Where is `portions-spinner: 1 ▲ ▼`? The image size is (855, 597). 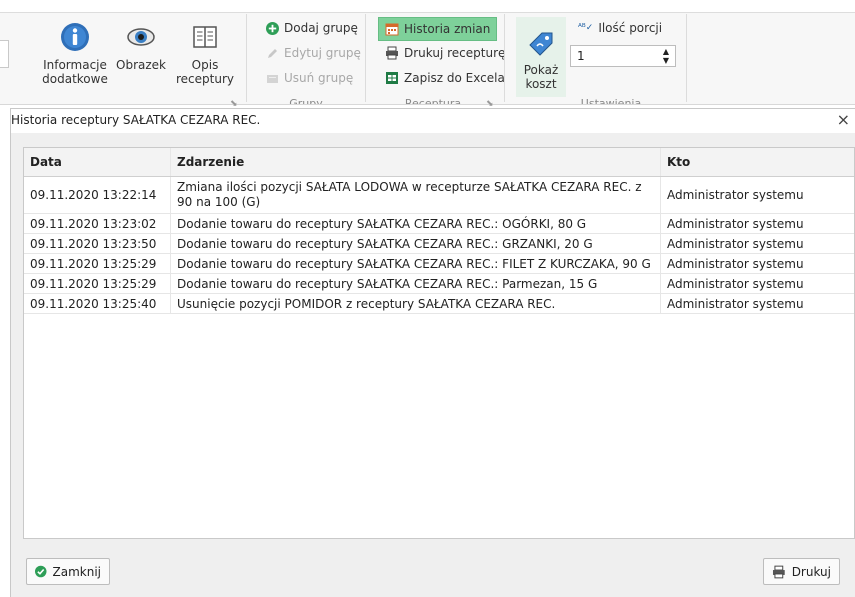
portions-spinner: 1 ▲ ▼ is located at coordinates (623, 56).